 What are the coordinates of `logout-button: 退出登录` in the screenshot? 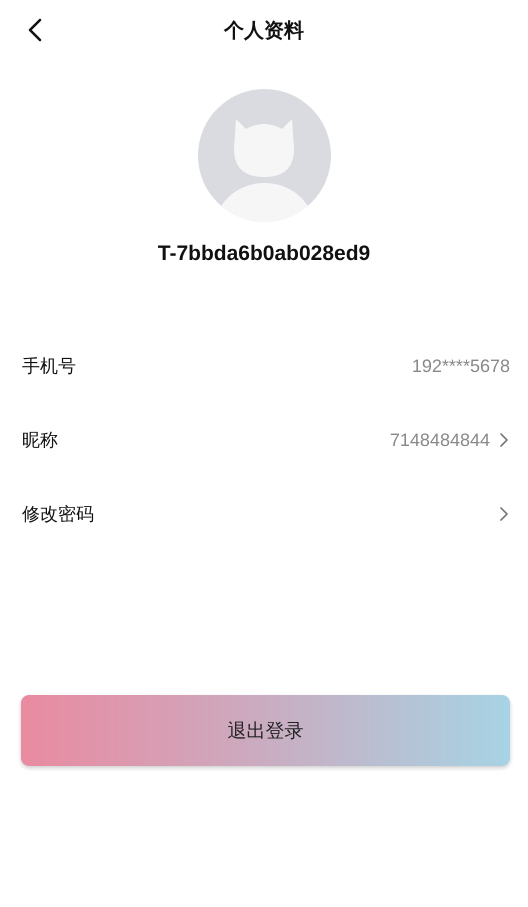 It's located at (265, 730).